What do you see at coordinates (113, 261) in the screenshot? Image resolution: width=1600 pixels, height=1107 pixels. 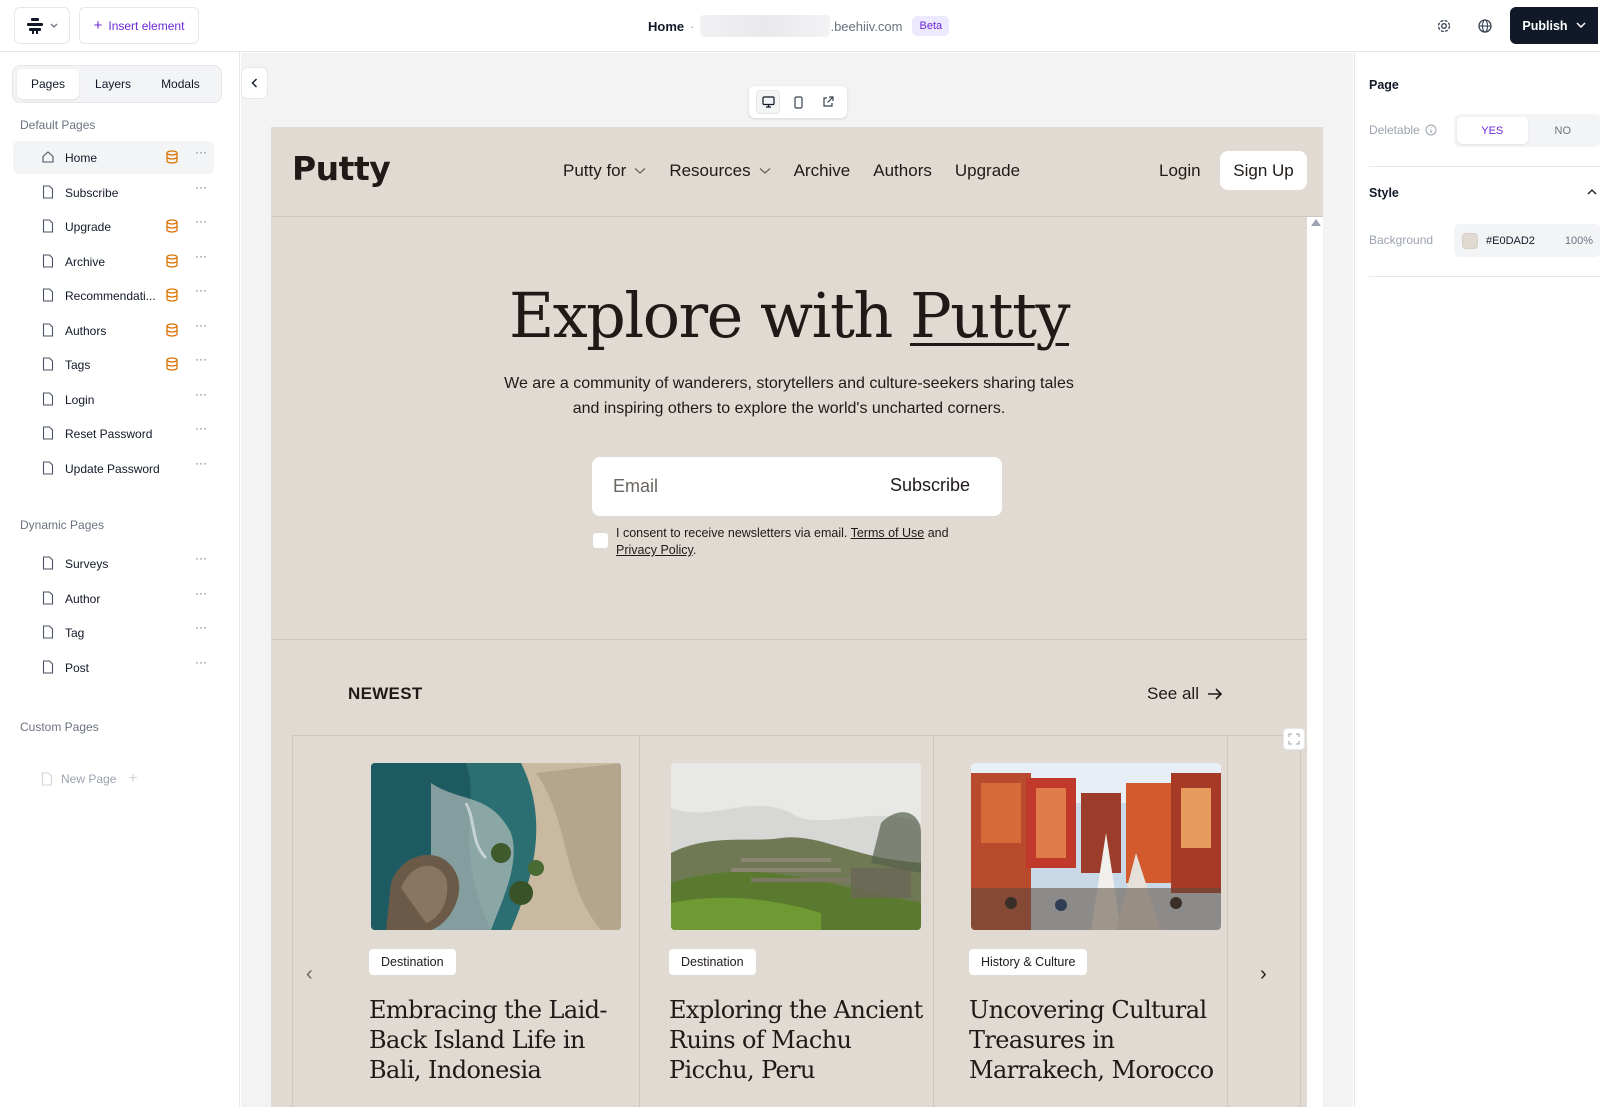 I see `sidebar-page-item: Archive ···` at bounding box center [113, 261].